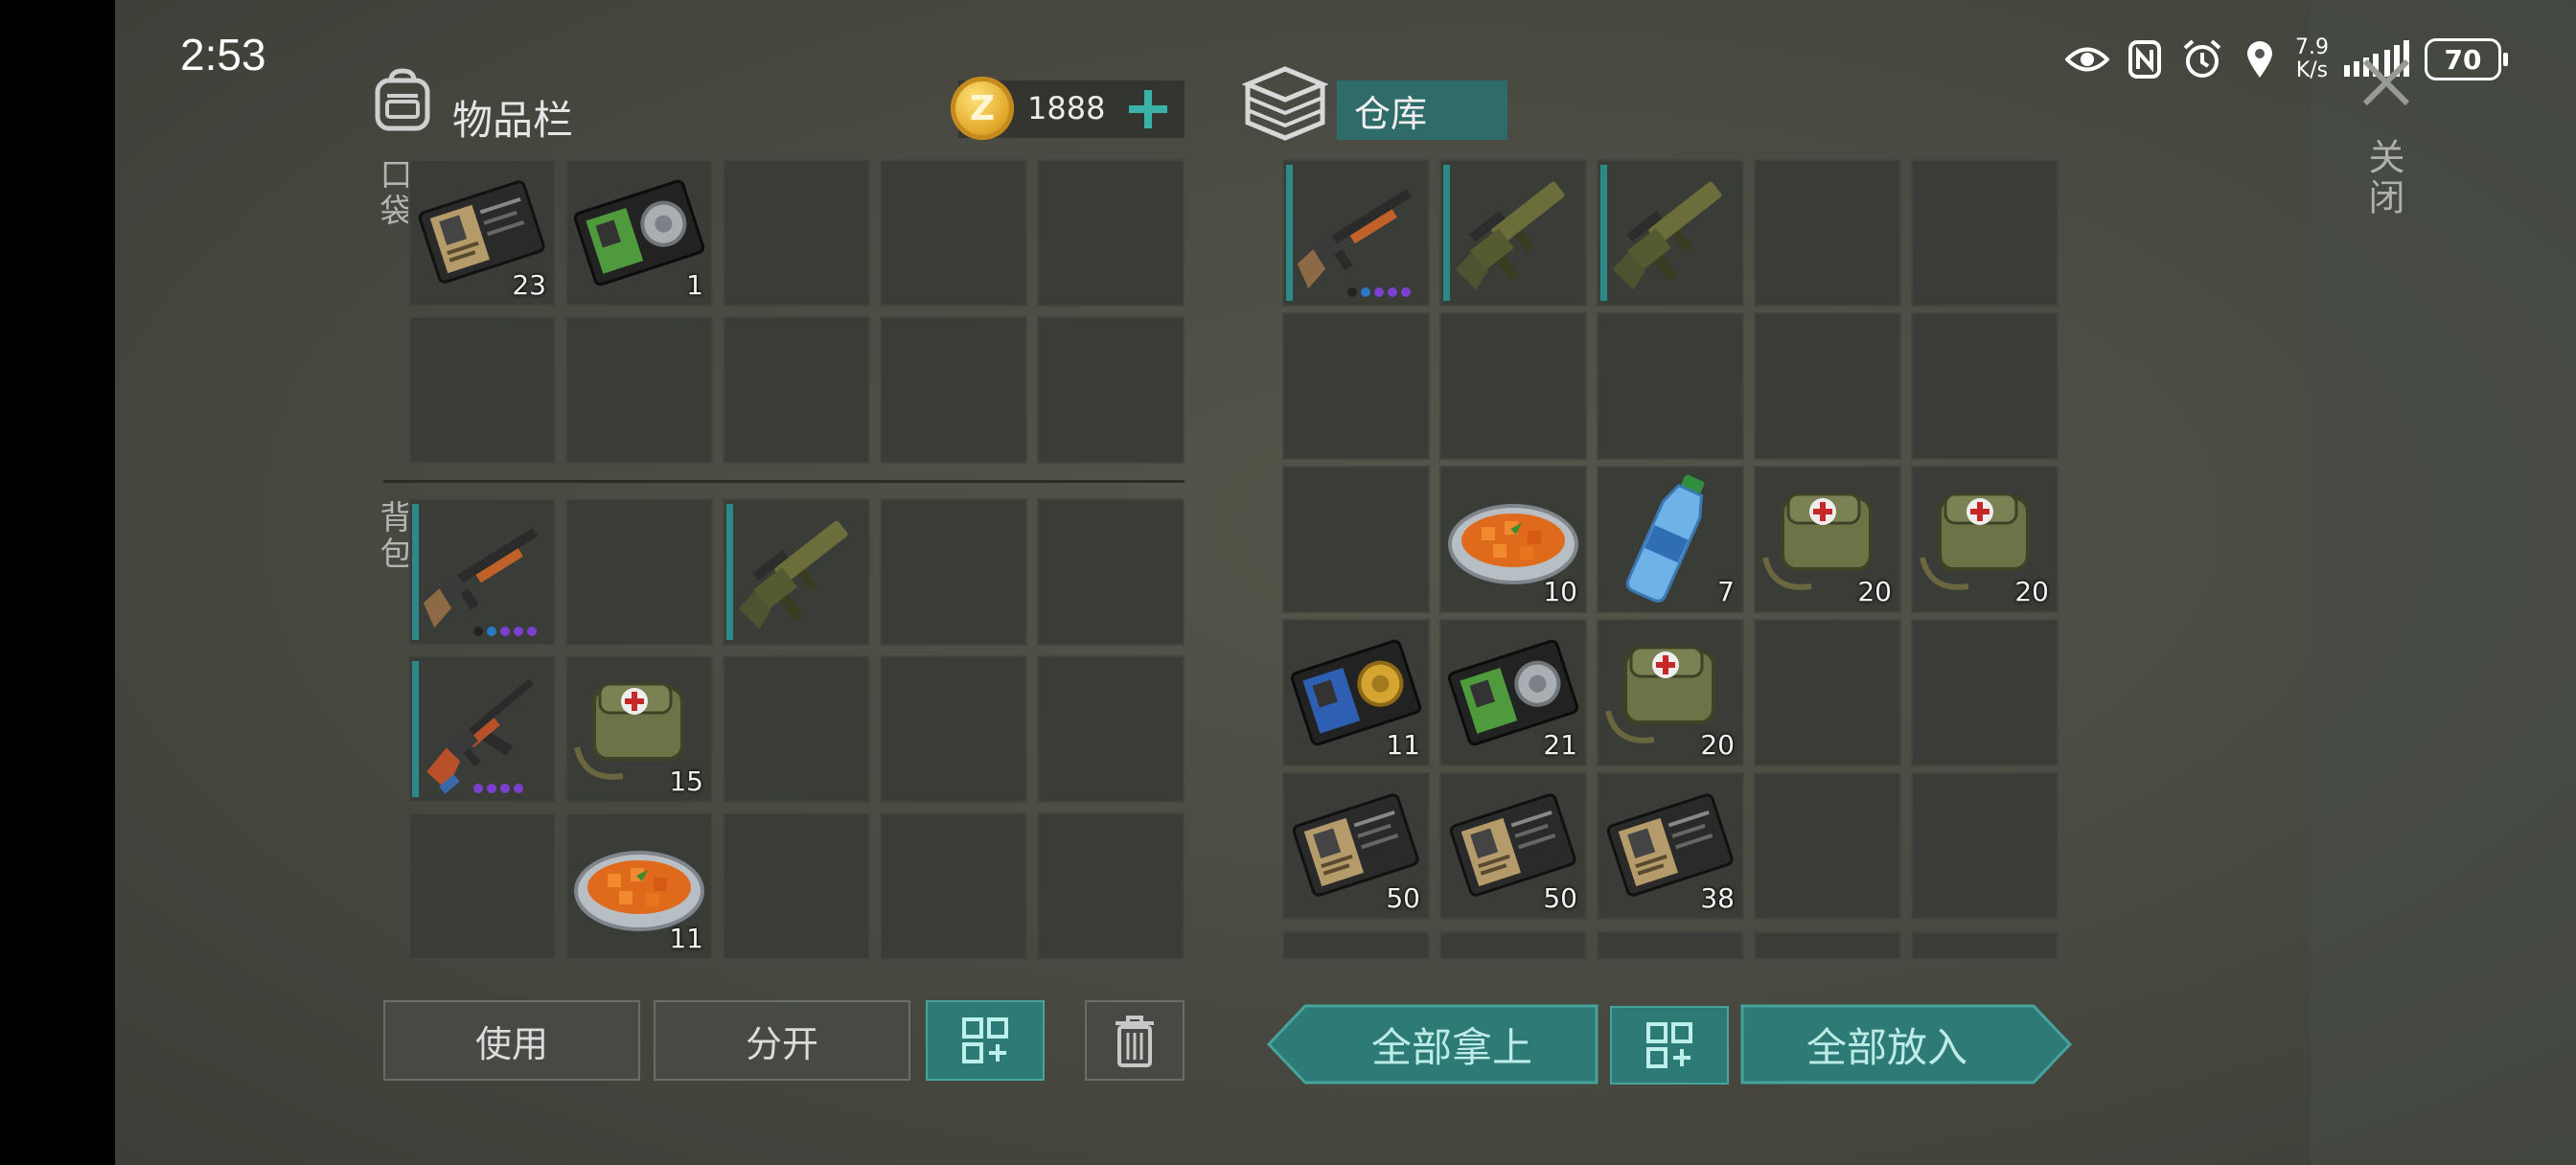 The height and width of the screenshot is (1165, 2576). What do you see at coordinates (498, 788) in the screenshot?
I see `rarity-dots` at bounding box center [498, 788].